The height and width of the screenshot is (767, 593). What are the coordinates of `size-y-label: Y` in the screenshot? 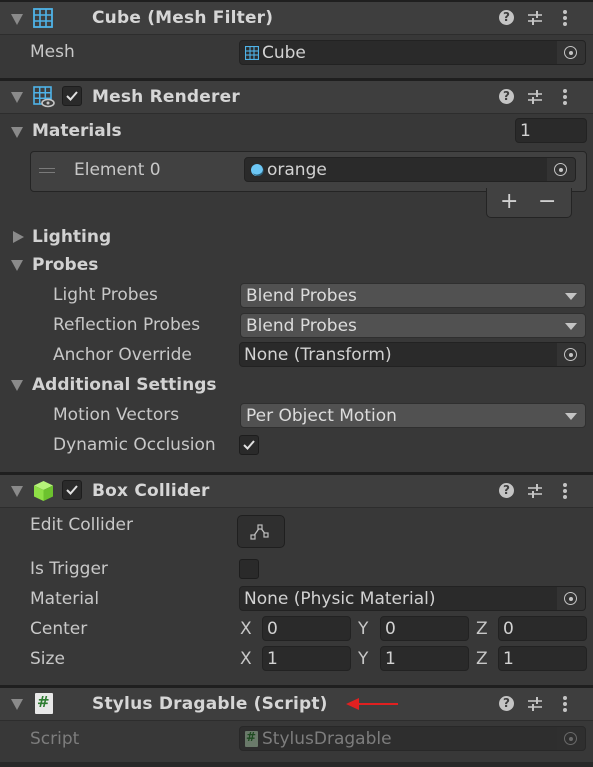 It's located at (363, 659).